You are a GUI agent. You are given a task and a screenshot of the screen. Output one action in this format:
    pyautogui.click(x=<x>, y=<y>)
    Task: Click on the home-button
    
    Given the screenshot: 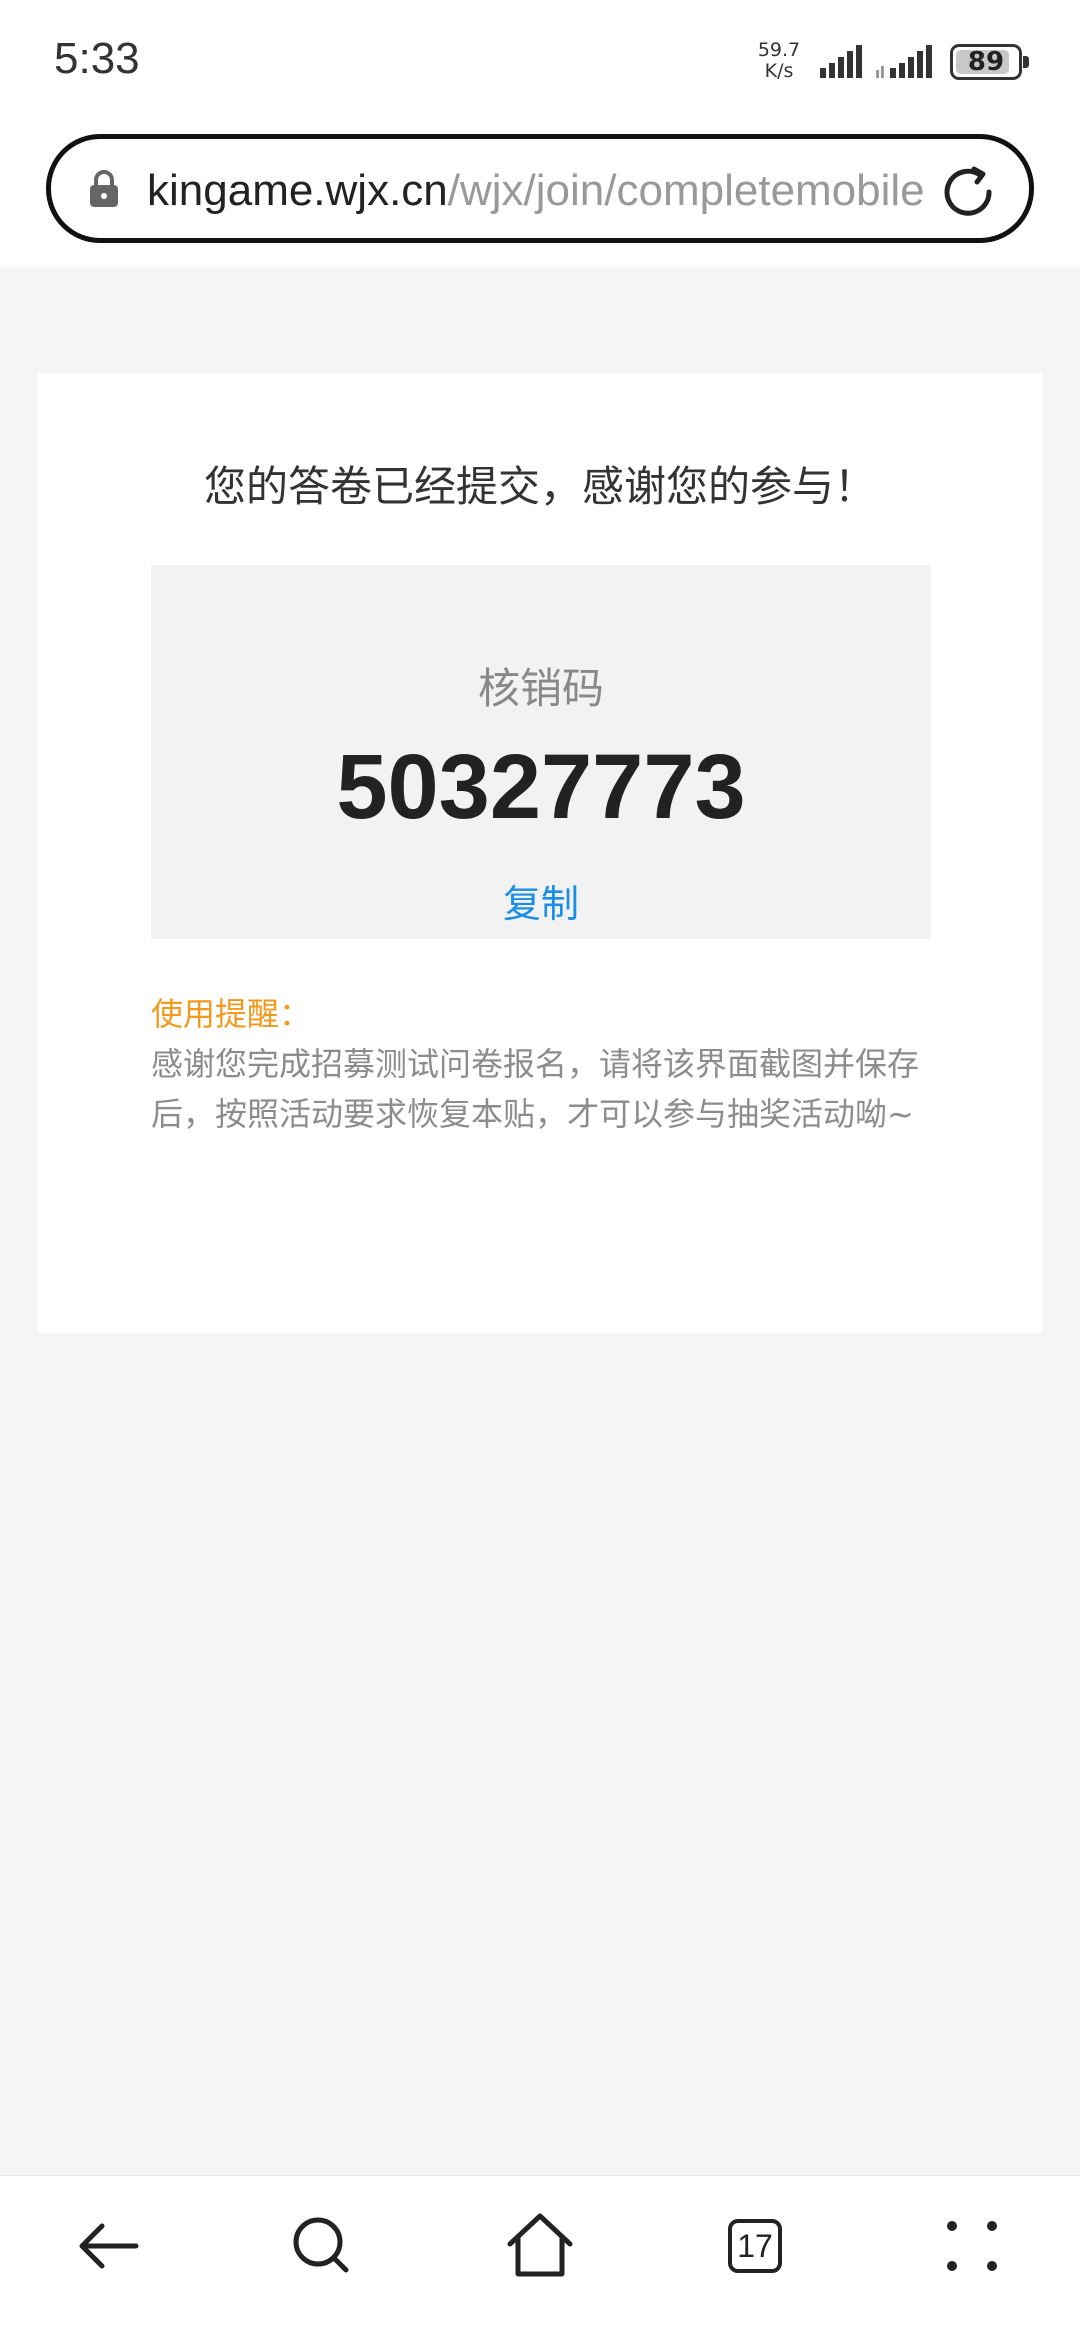 What is the action you would take?
    pyautogui.click(x=540, y=2246)
    